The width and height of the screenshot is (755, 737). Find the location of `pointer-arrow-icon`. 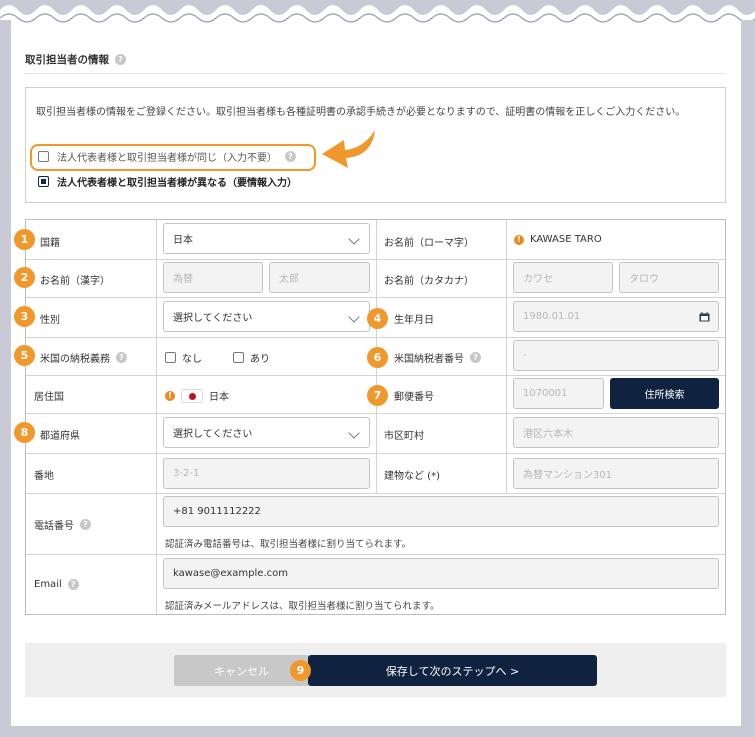

pointer-arrow-icon is located at coordinates (348, 149).